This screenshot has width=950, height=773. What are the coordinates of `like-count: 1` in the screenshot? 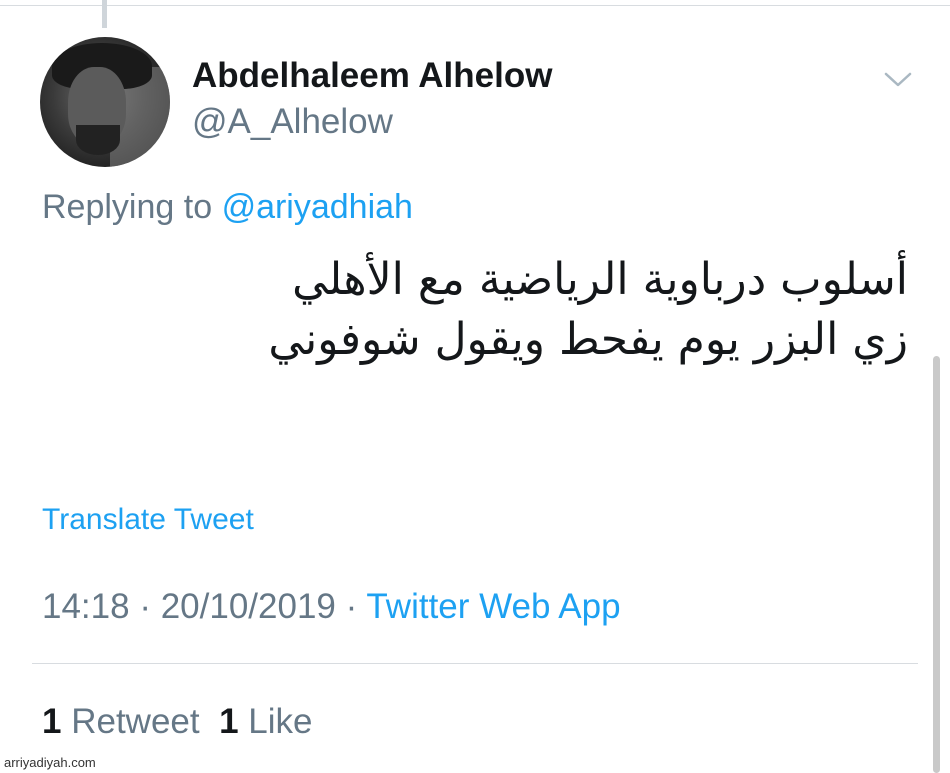 It's located at (229, 721).